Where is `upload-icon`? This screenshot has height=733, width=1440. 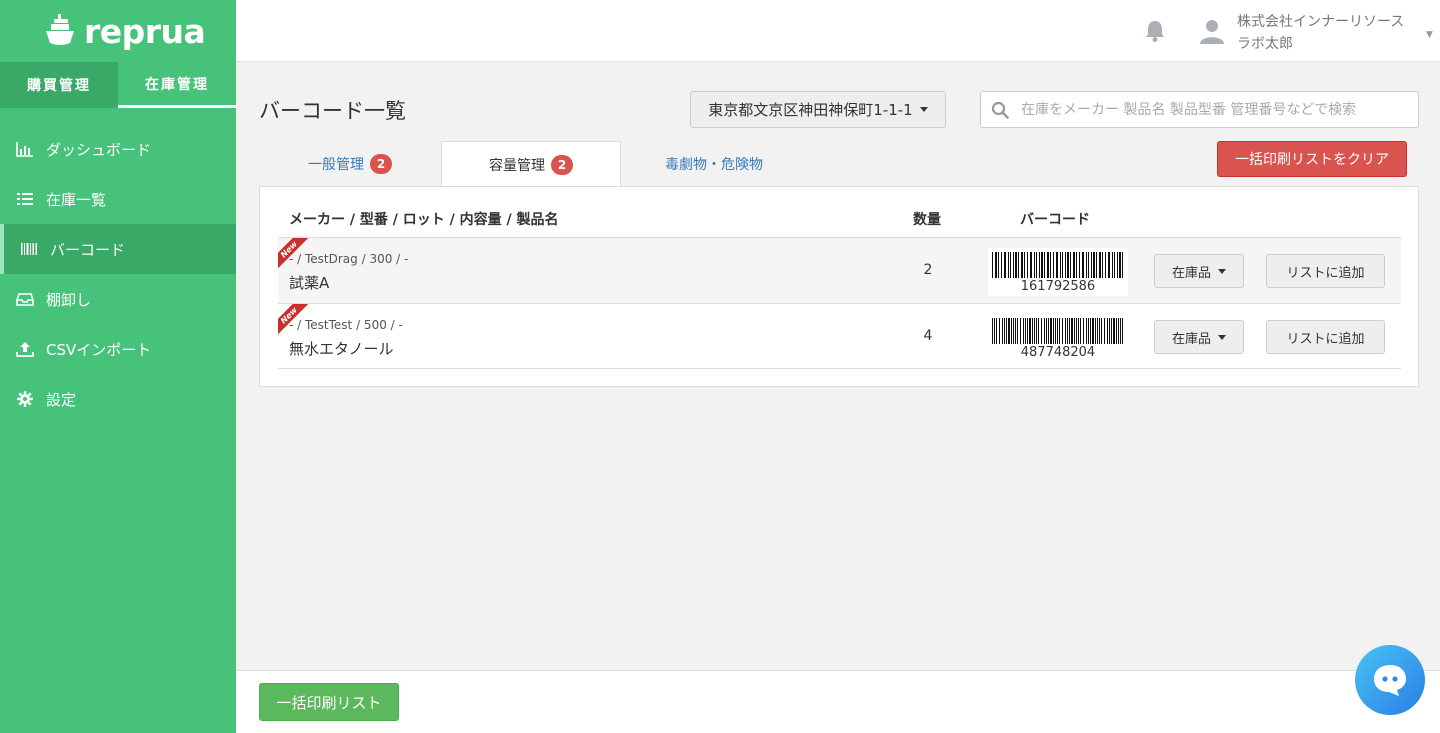
upload-icon is located at coordinates (25, 349).